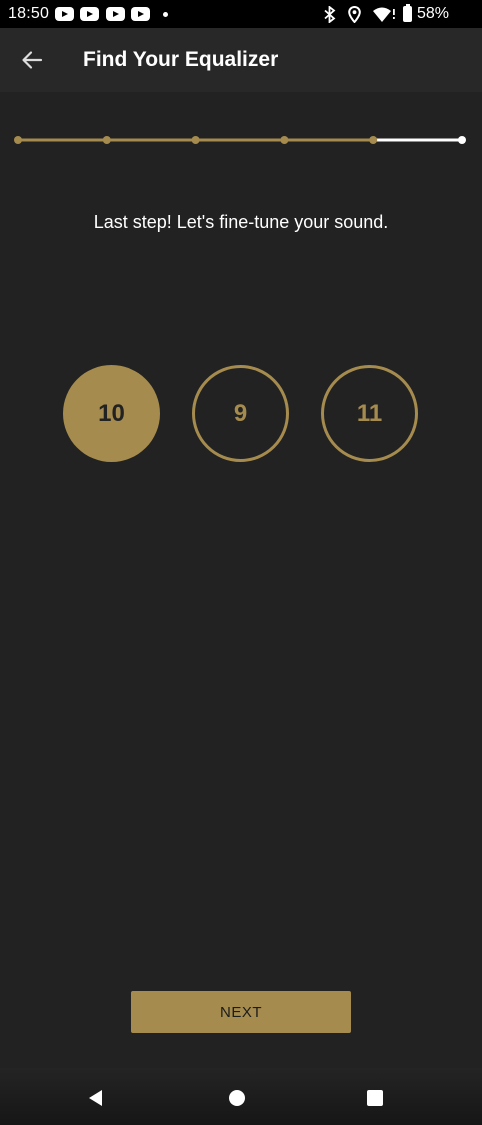 Image resolution: width=482 pixels, height=1125 pixels. I want to click on option-label: 9, so click(240, 413).